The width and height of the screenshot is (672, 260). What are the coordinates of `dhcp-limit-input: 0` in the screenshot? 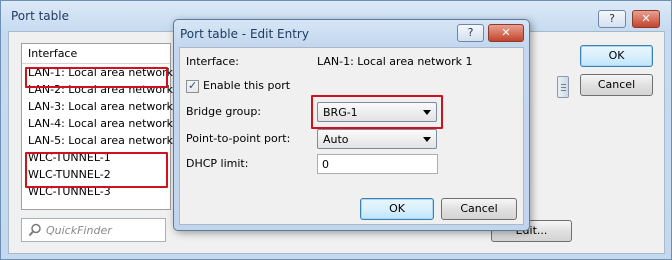 It's located at (377, 164).